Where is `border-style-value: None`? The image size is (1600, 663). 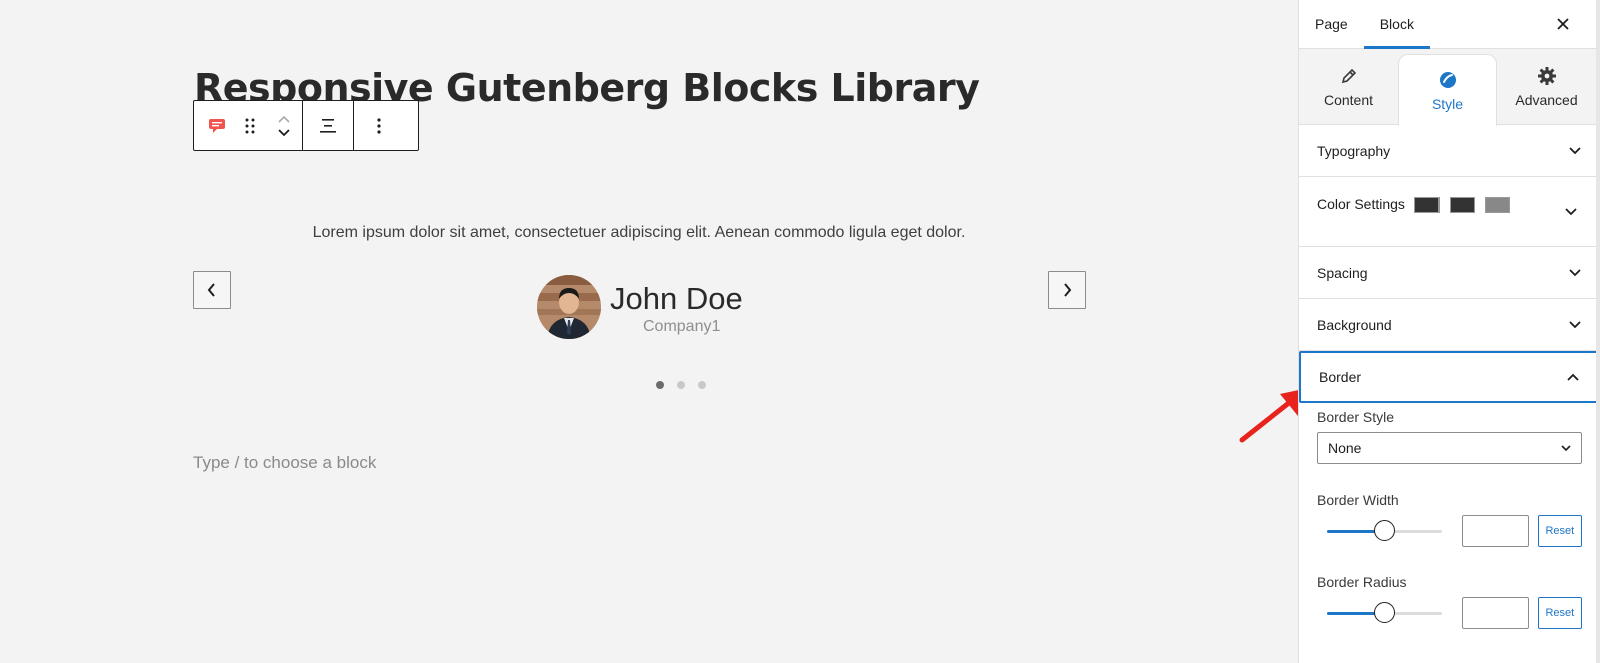
border-style-value: None is located at coordinates (1345, 448).